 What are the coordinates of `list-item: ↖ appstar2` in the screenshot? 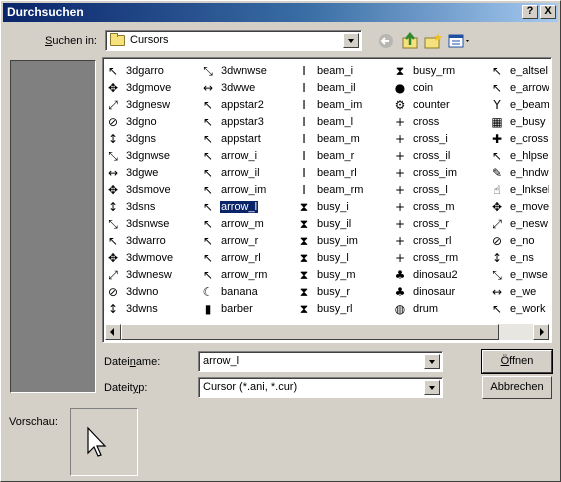 It's located at (249, 105).